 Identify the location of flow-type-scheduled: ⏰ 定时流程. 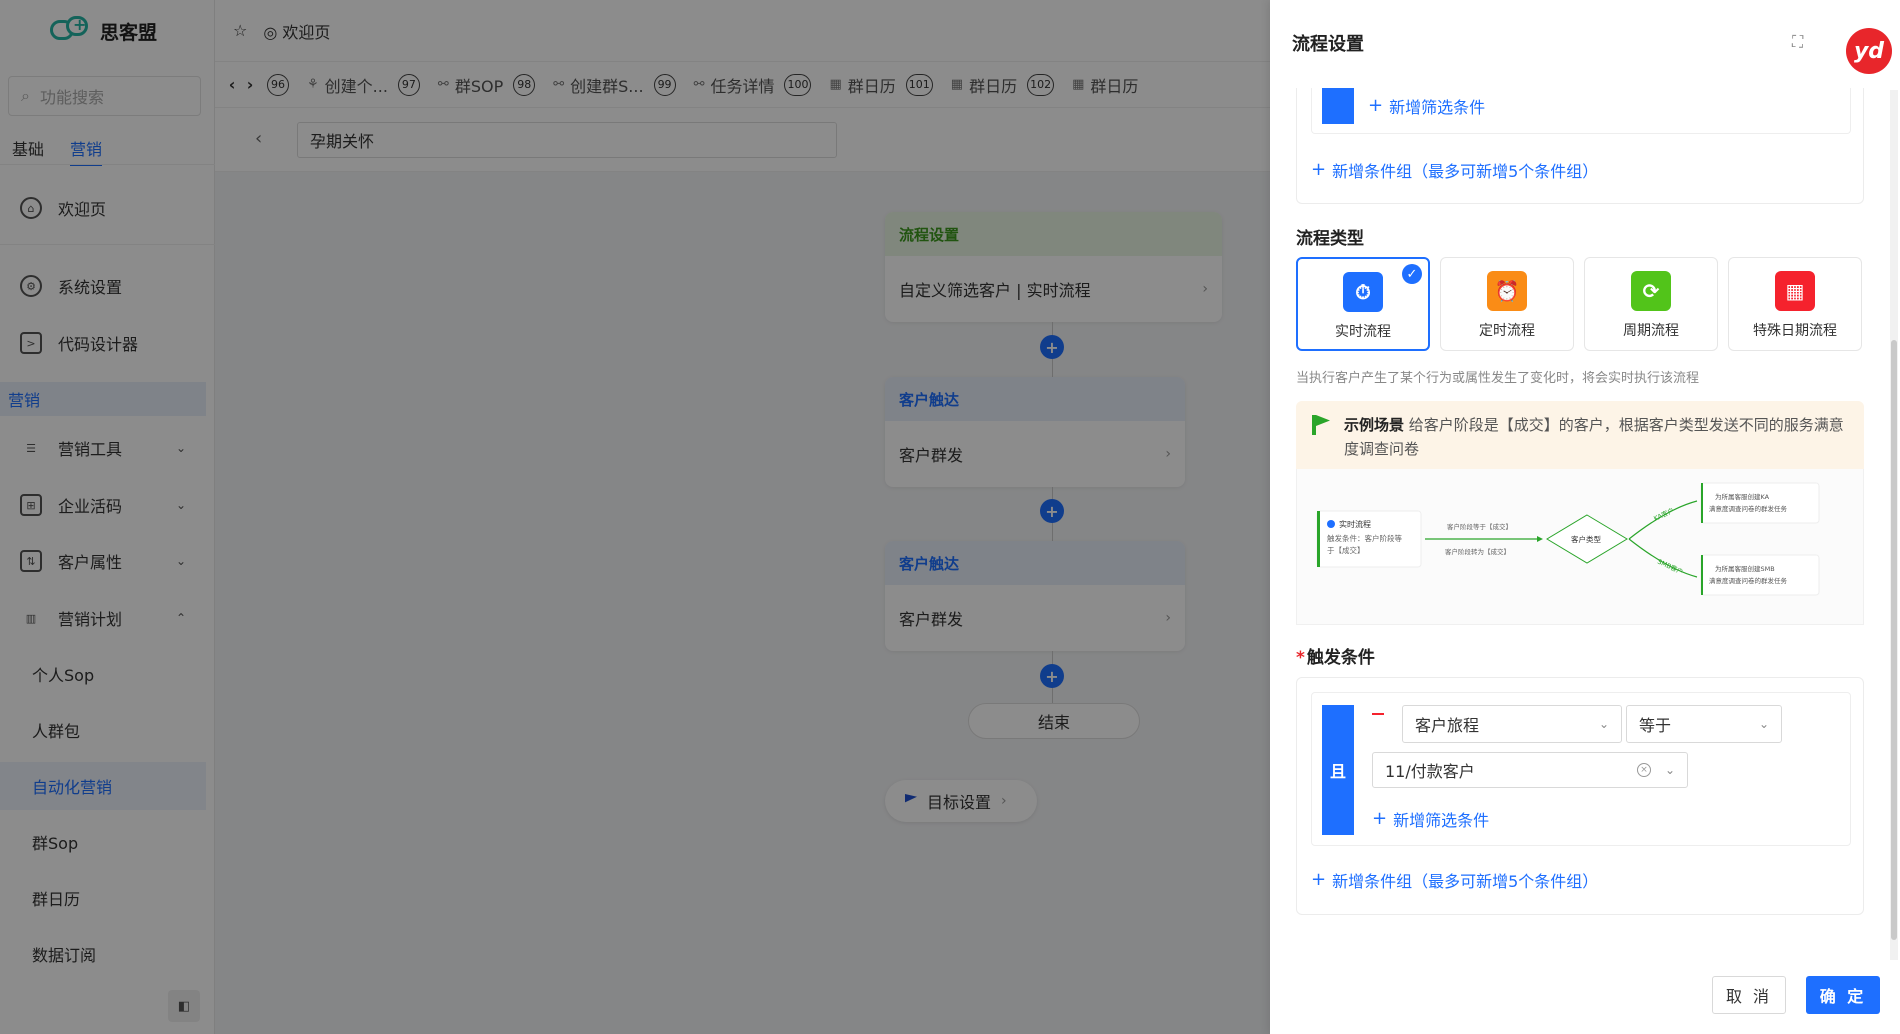
(1507, 304).